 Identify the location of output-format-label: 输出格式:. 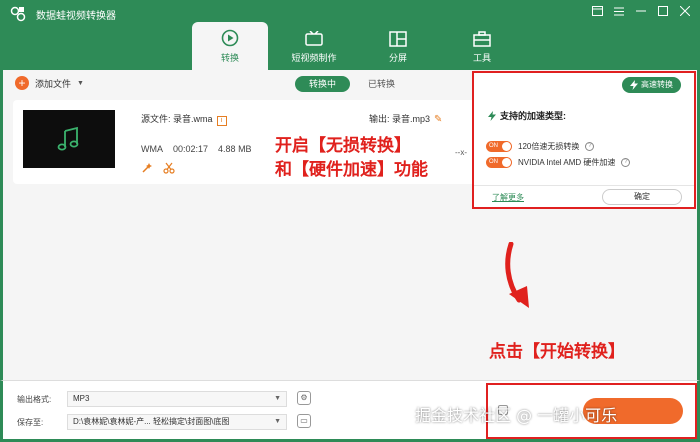
(34, 399).